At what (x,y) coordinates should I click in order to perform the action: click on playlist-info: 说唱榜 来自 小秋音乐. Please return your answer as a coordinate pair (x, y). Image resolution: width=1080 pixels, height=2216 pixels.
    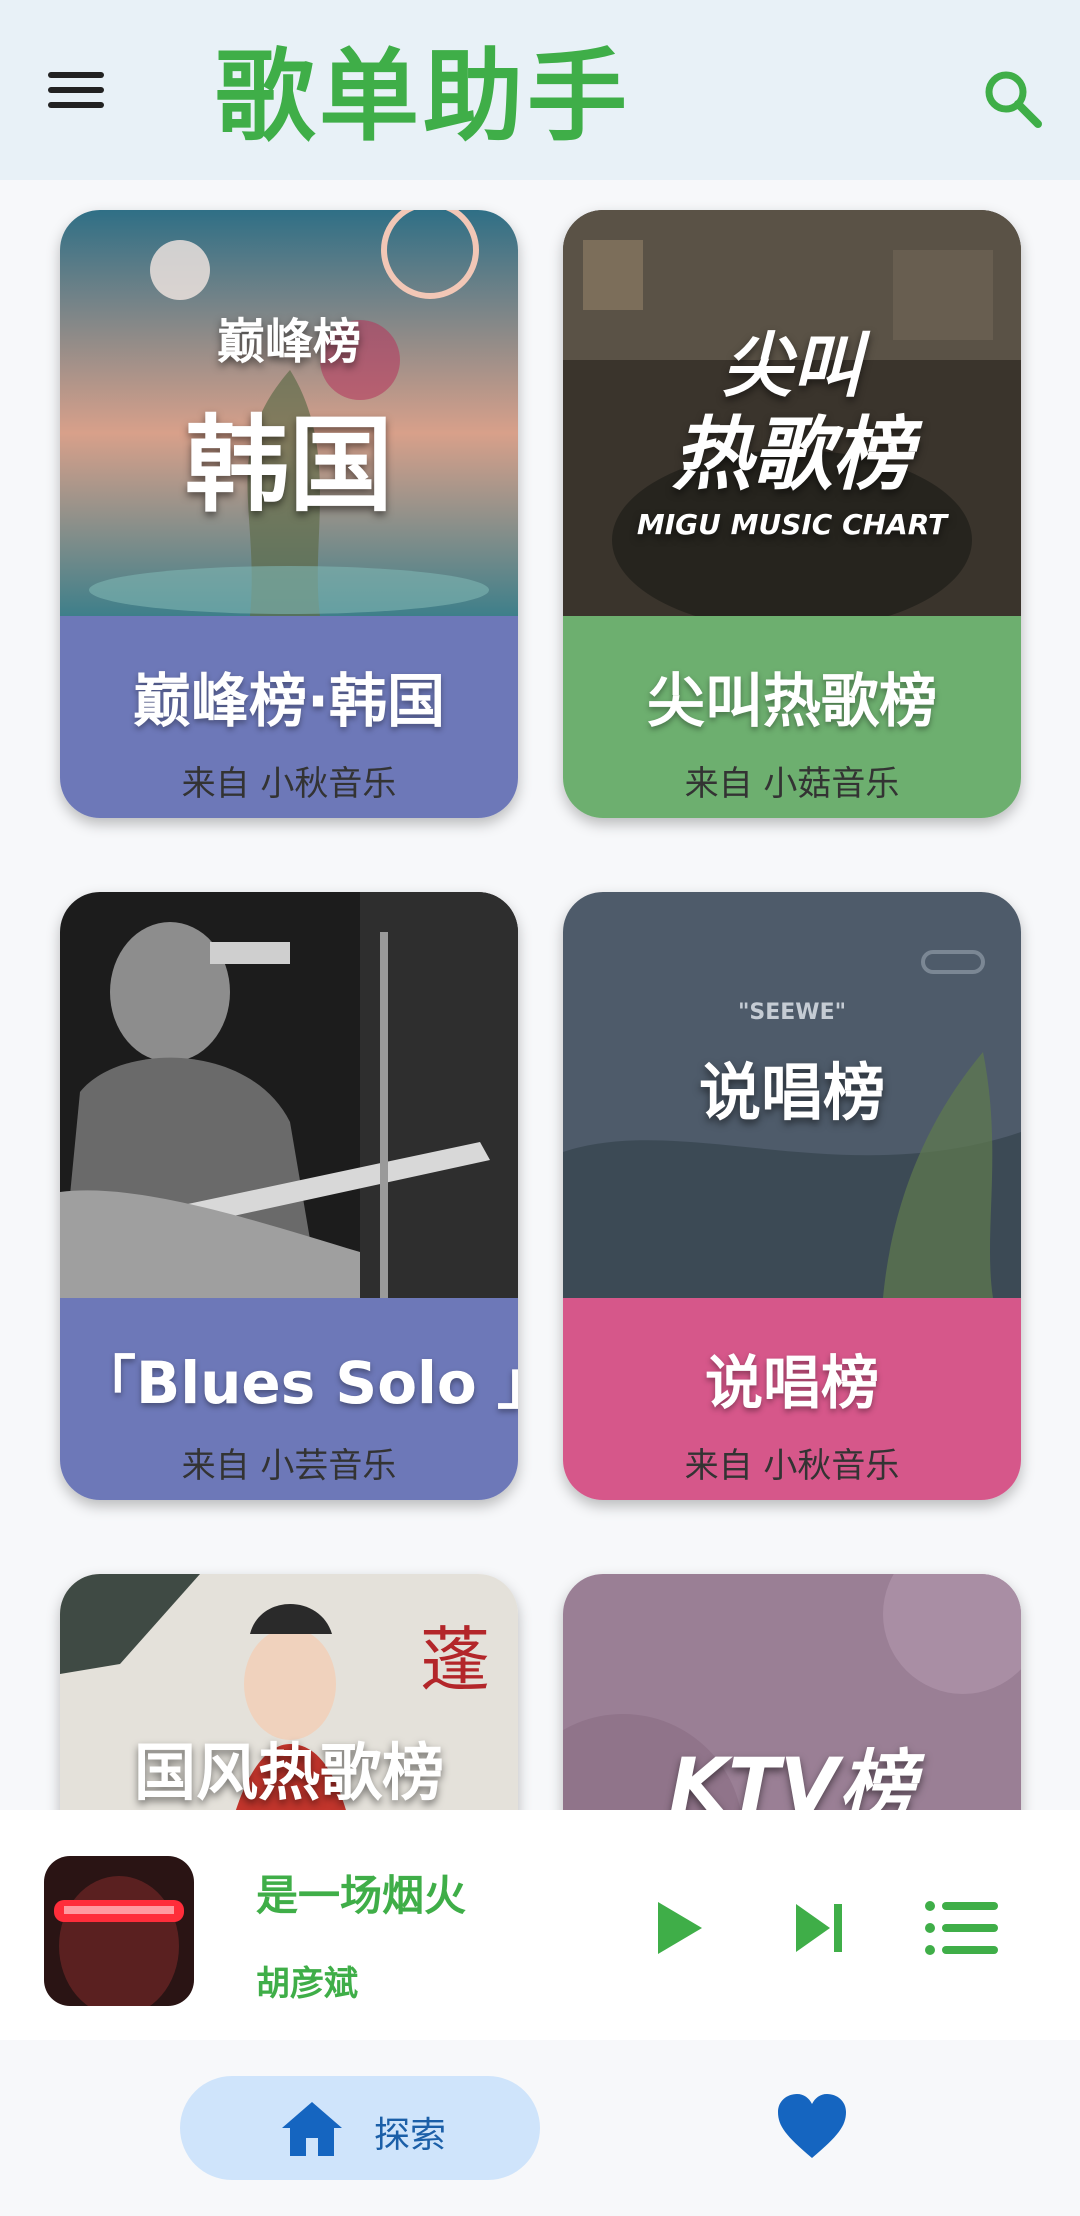
    Looking at the image, I should click on (792, 1399).